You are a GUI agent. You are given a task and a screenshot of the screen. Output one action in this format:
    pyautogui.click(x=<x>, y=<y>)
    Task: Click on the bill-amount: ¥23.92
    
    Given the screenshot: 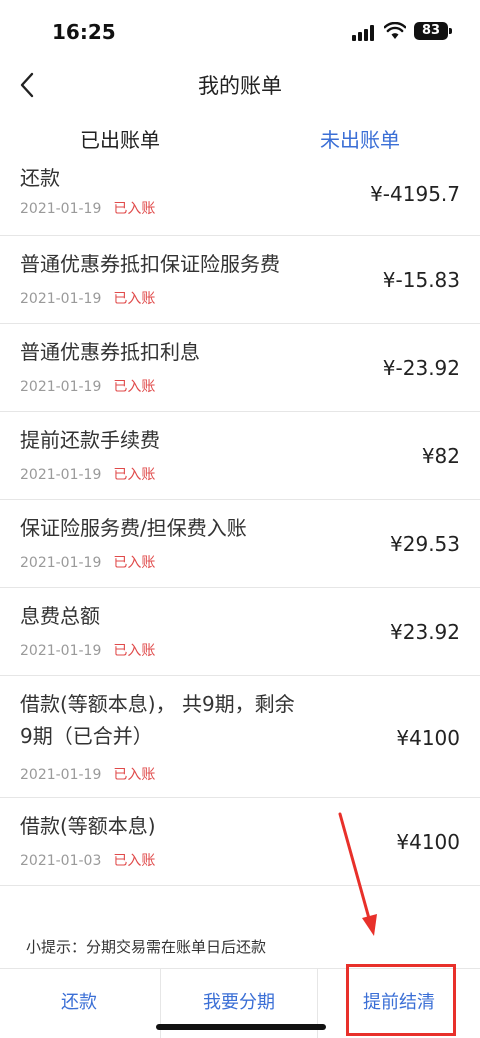 What is the action you would take?
    pyautogui.click(x=425, y=632)
    